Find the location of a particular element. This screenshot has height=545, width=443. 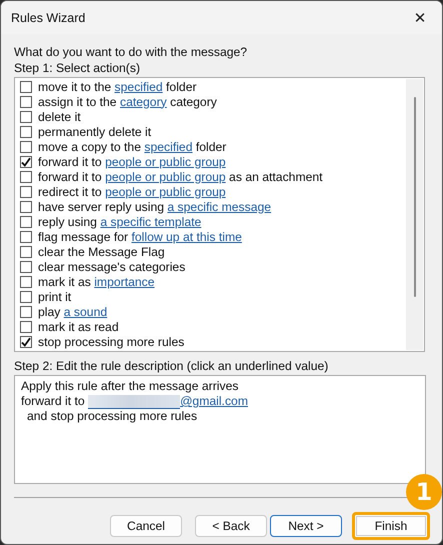

action-text: play a sound is located at coordinates (73, 311).